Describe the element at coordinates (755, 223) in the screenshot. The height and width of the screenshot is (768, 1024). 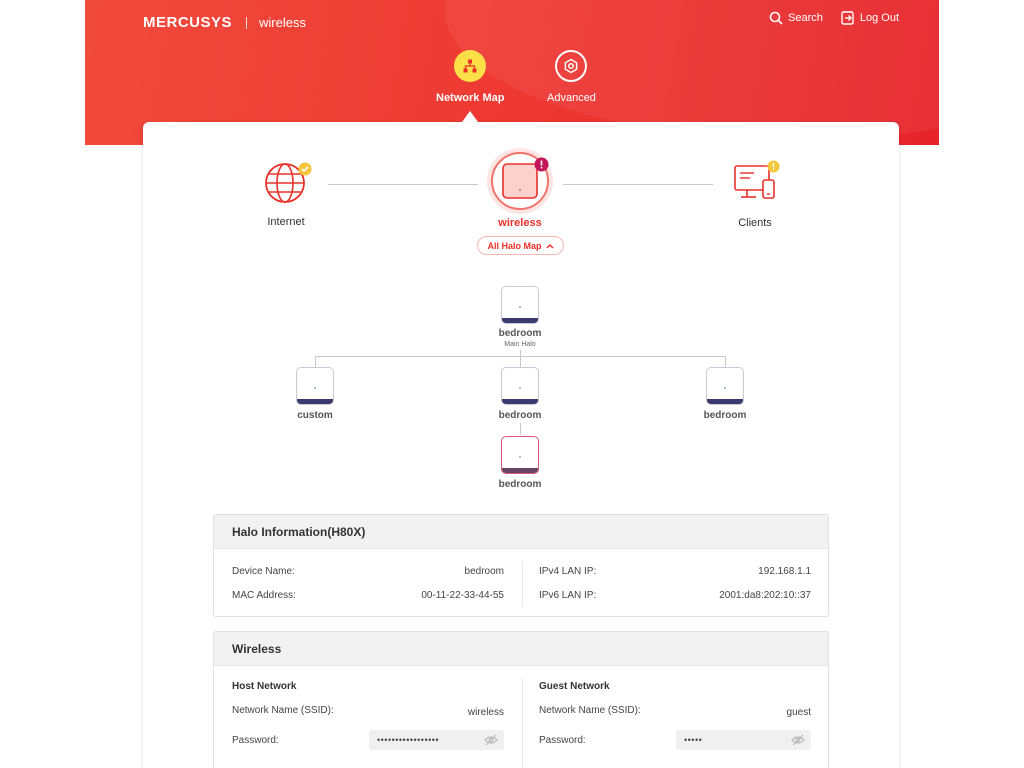
I see `clients-label: Clients` at that location.